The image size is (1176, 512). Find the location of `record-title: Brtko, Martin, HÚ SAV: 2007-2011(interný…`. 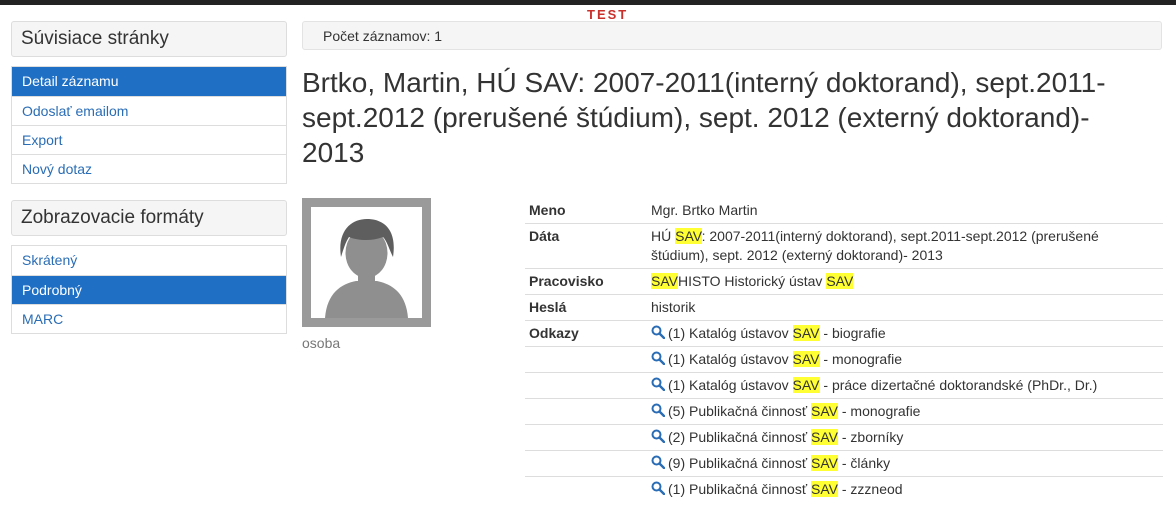

record-title: Brtko, Martin, HÚ SAV: 2007-2011(interný… is located at coordinates (704, 117).